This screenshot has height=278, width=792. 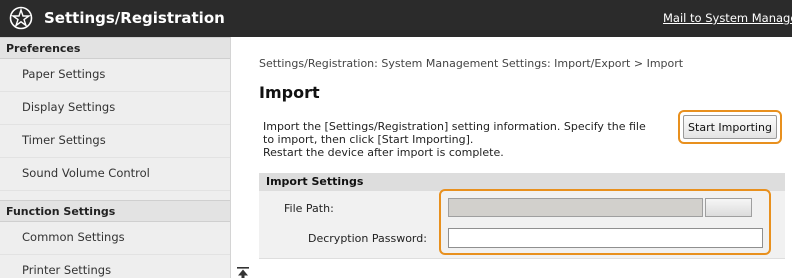 What do you see at coordinates (575, 207) in the screenshot?
I see `file-path-input` at bounding box center [575, 207].